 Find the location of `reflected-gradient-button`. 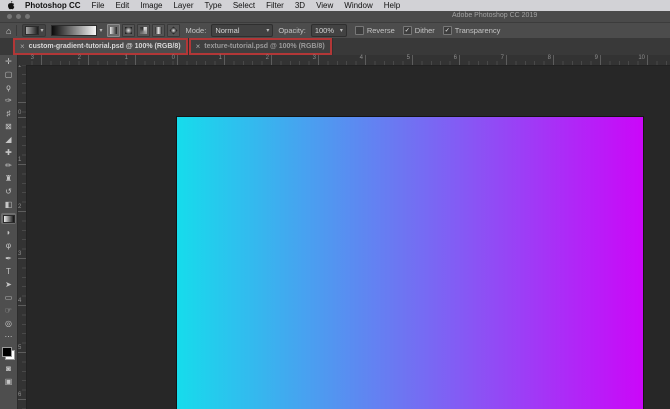

reflected-gradient-button is located at coordinates (159, 30).